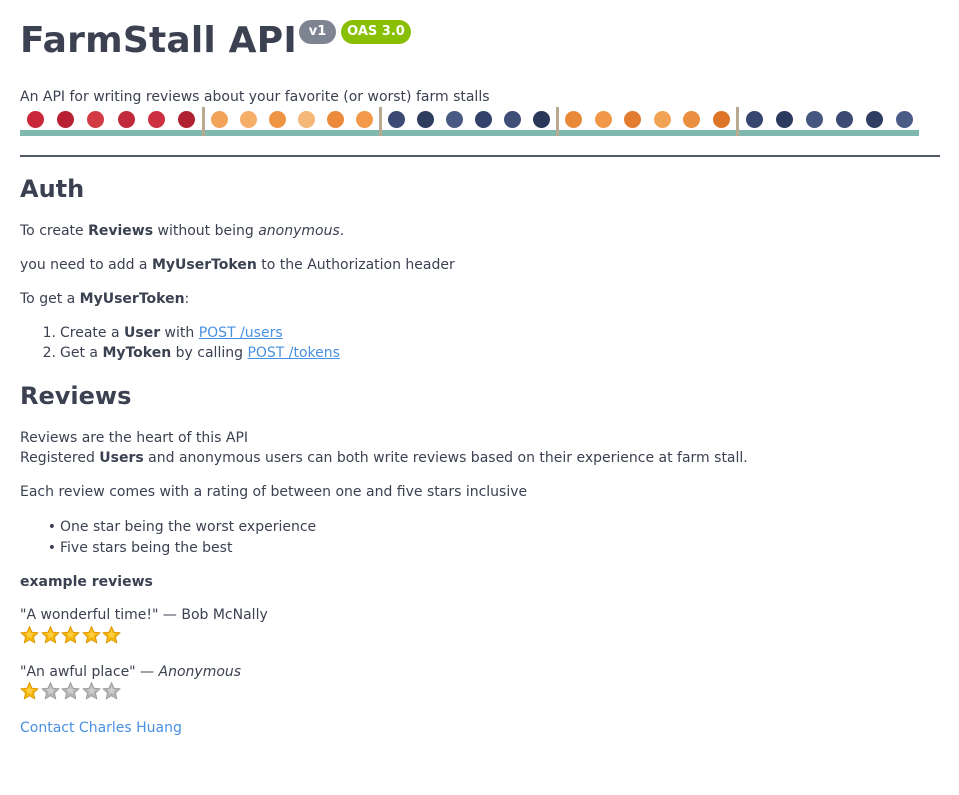  I want to click on bullet-best: • Five stars being the best, so click(140, 548).